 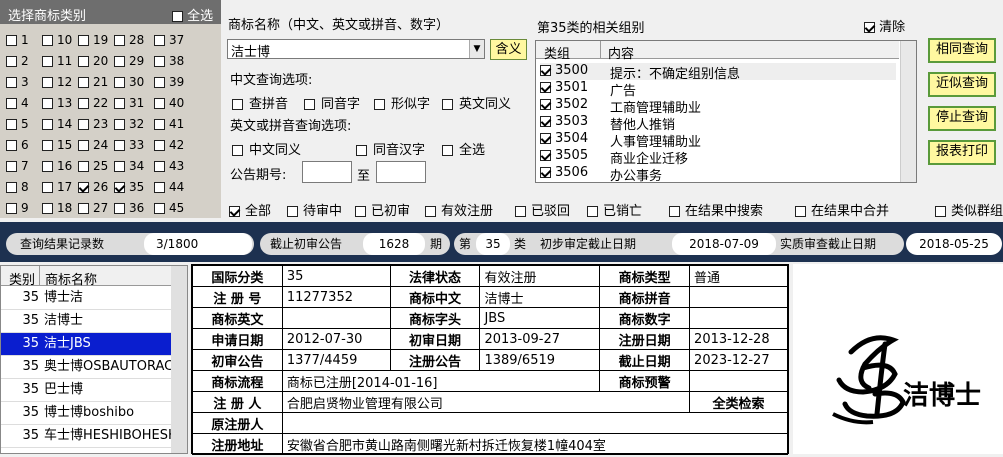 I want to click on group-code: 3506, so click(x=572, y=172).